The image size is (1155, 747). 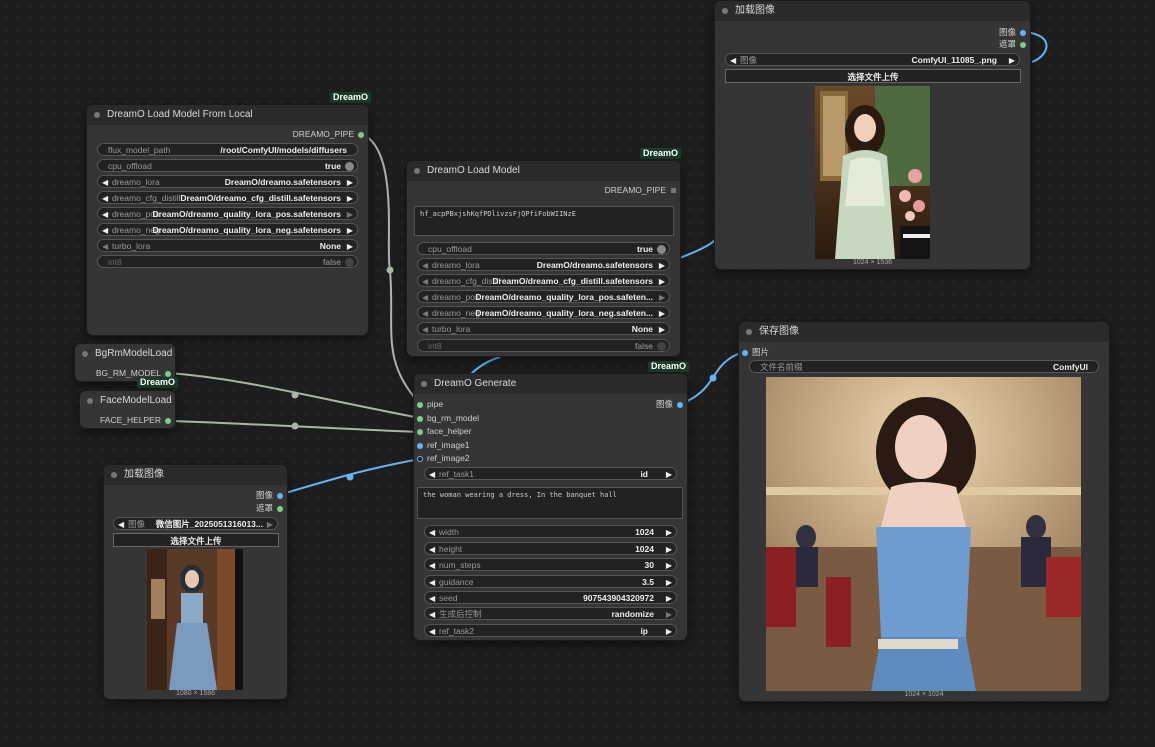 I want to click on node-face-model-load: FaceModelLoad FACE_HELPER, so click(x=127, y=409).